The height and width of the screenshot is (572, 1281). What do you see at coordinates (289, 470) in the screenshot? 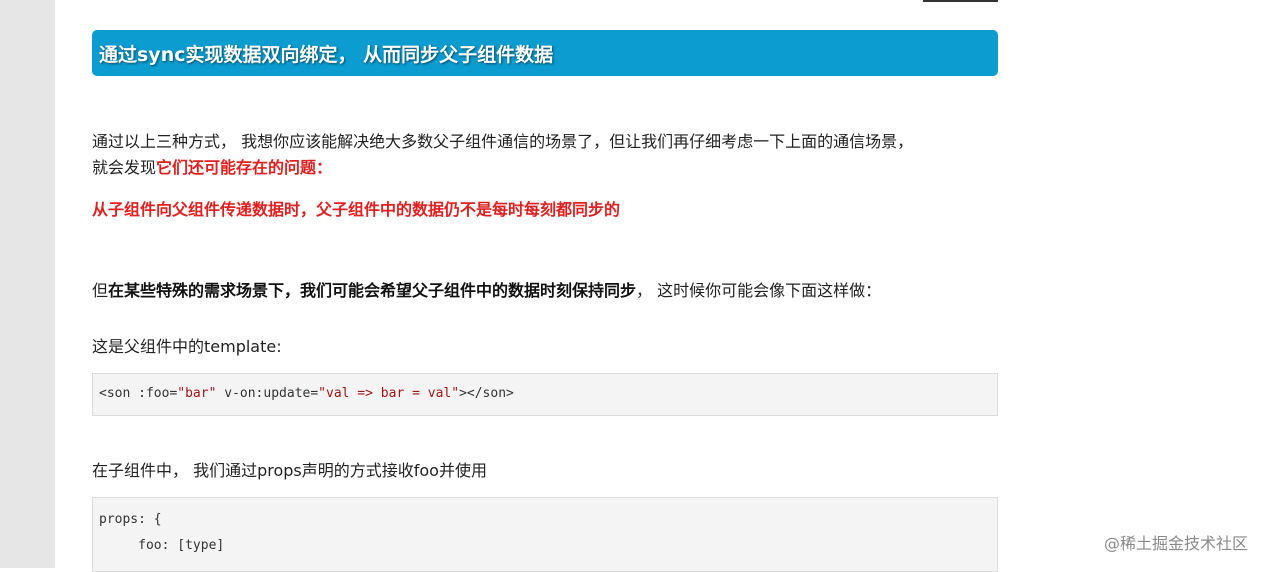
I see `child-label: 在子组件中， 我们通过props声明的方式接收foo并使用` at bounding box center [289, 470].